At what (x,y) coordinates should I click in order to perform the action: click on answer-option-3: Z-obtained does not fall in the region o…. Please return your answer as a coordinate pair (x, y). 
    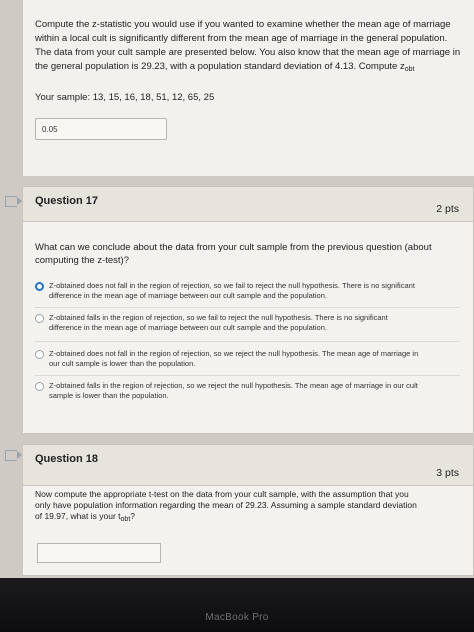
    Looking at the image, I should click on (247, 359).